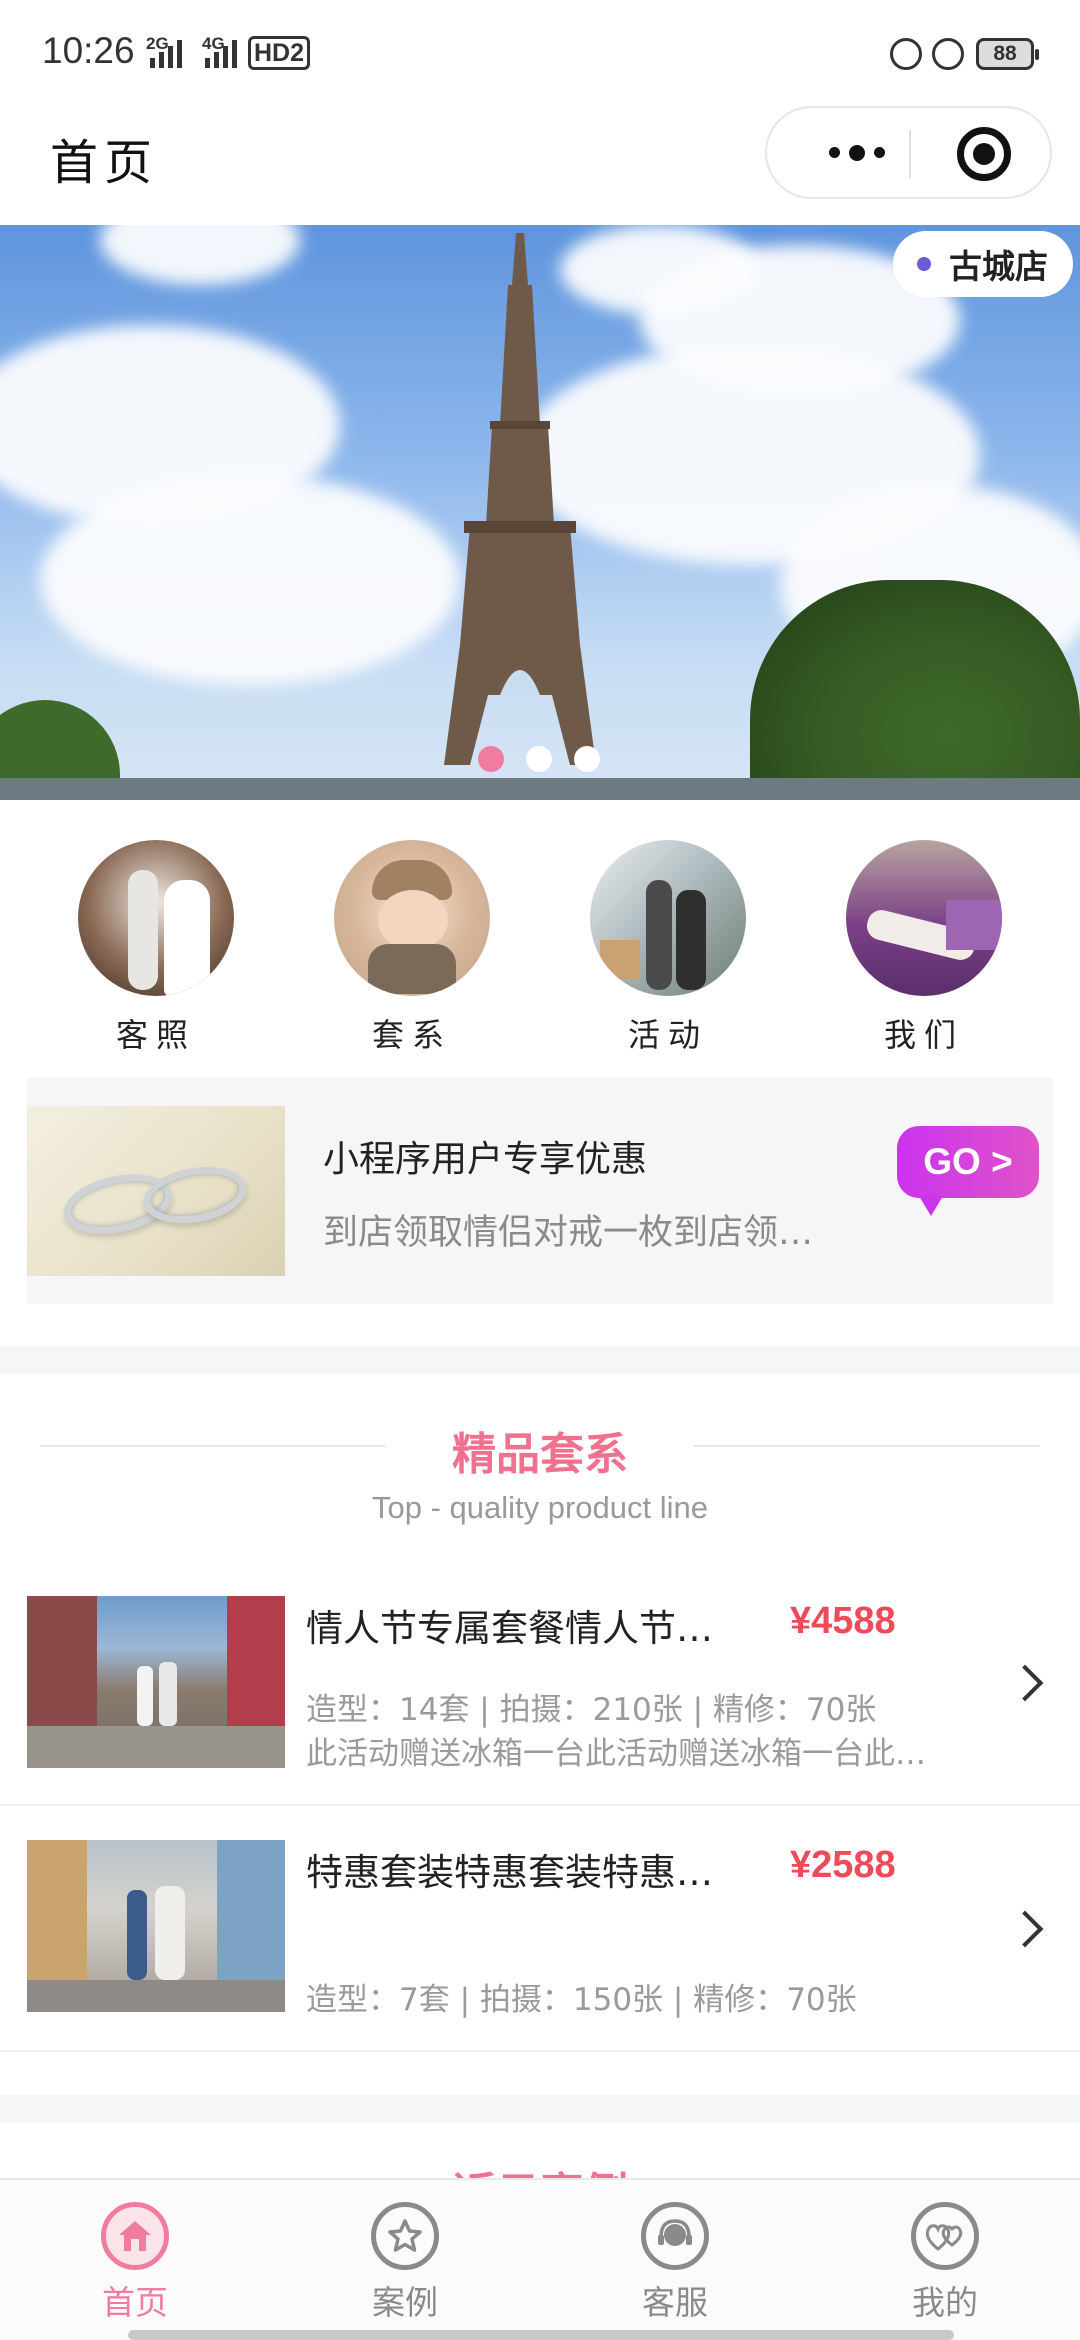 Image resolution: width=1080 pixels, height=2340 pixels. I want to click on nav-bar: 首页, so click(540, 165).